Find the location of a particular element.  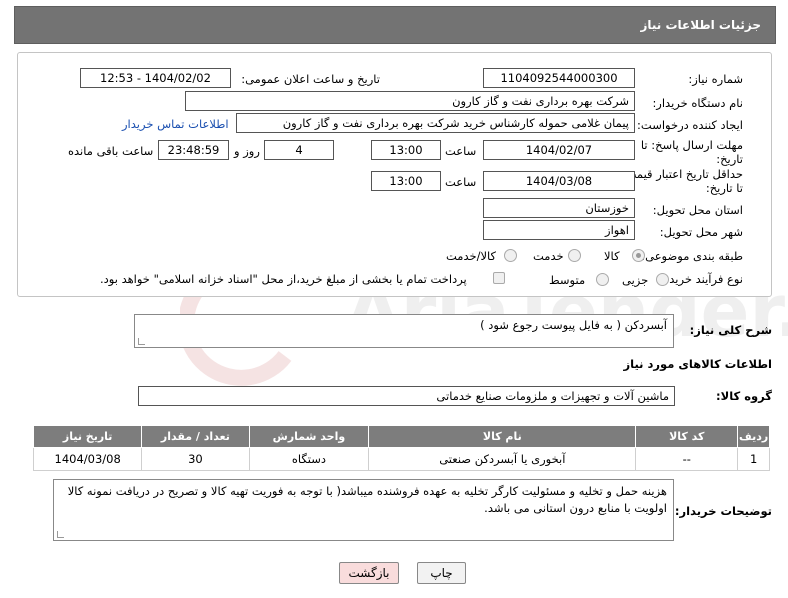

deadline-time-field: 13:00 is located at coordinates (406, 150).